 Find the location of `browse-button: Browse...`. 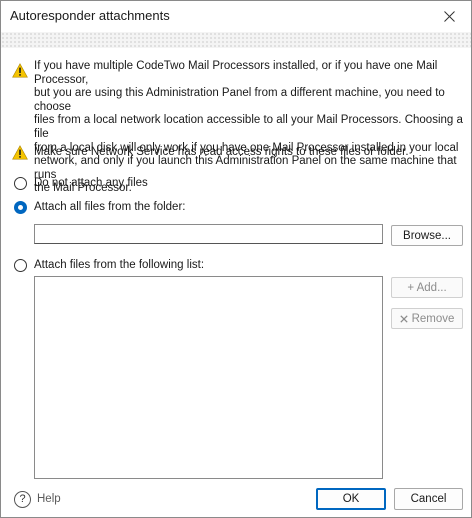

browse-button: Browse... is located at coordinates (427, 235).